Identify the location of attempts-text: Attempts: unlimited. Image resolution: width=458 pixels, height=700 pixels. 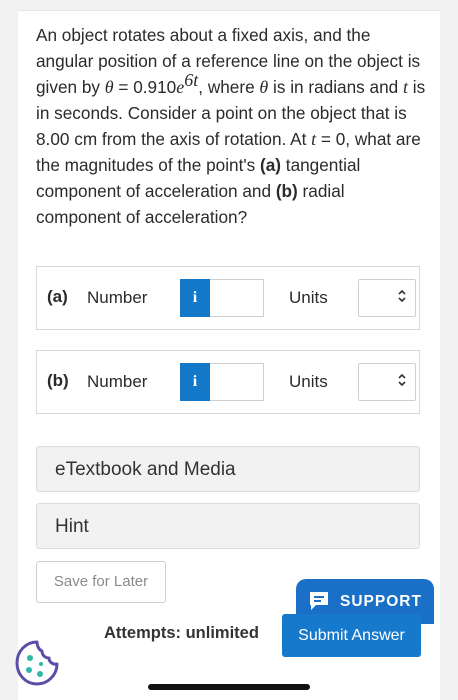
(181, 633).